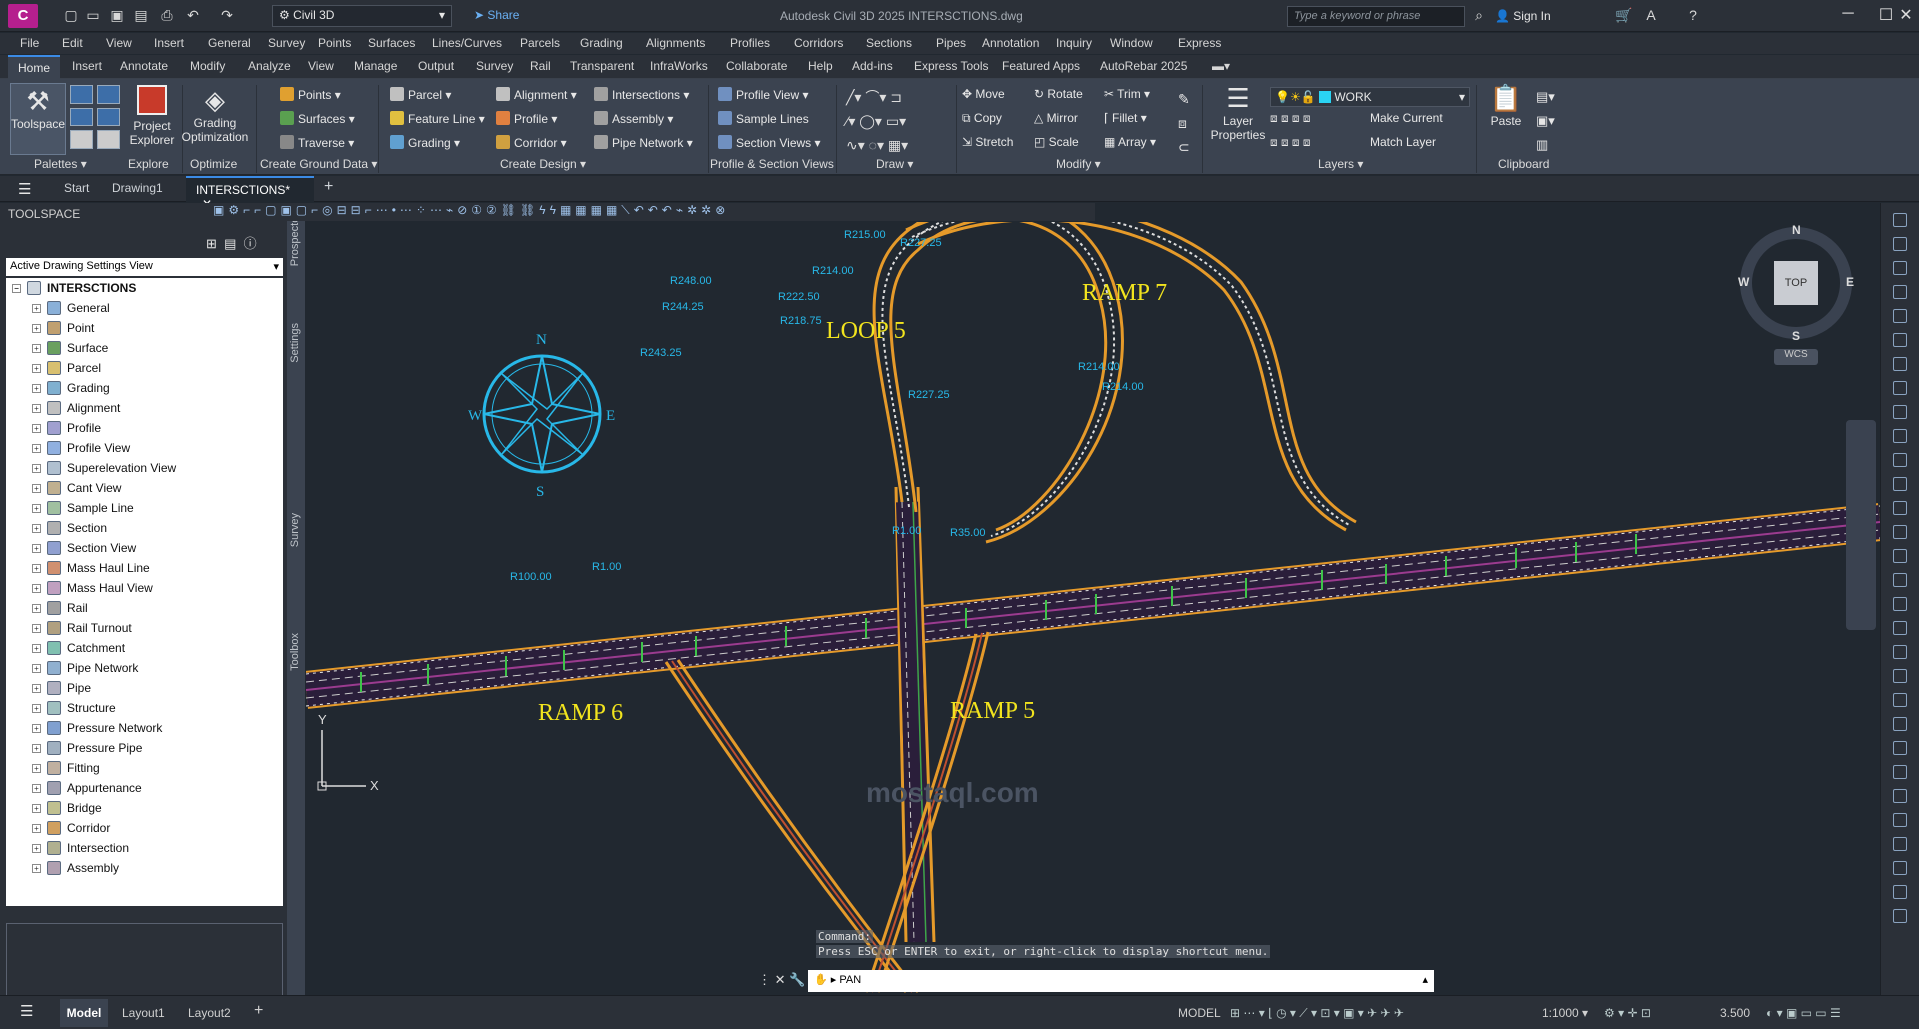 The height and width of the screenshot is (1029, 1919). Describe the element at coordinates (437, 118) in the screenshot. I see `feature-line-button: Feature Line ▾` at that location.